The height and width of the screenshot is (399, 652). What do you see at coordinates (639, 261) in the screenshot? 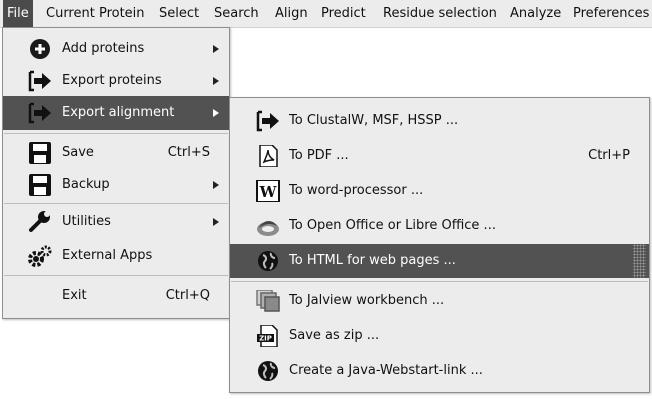
I see `resize-grip` at bounding box center [639, 261].